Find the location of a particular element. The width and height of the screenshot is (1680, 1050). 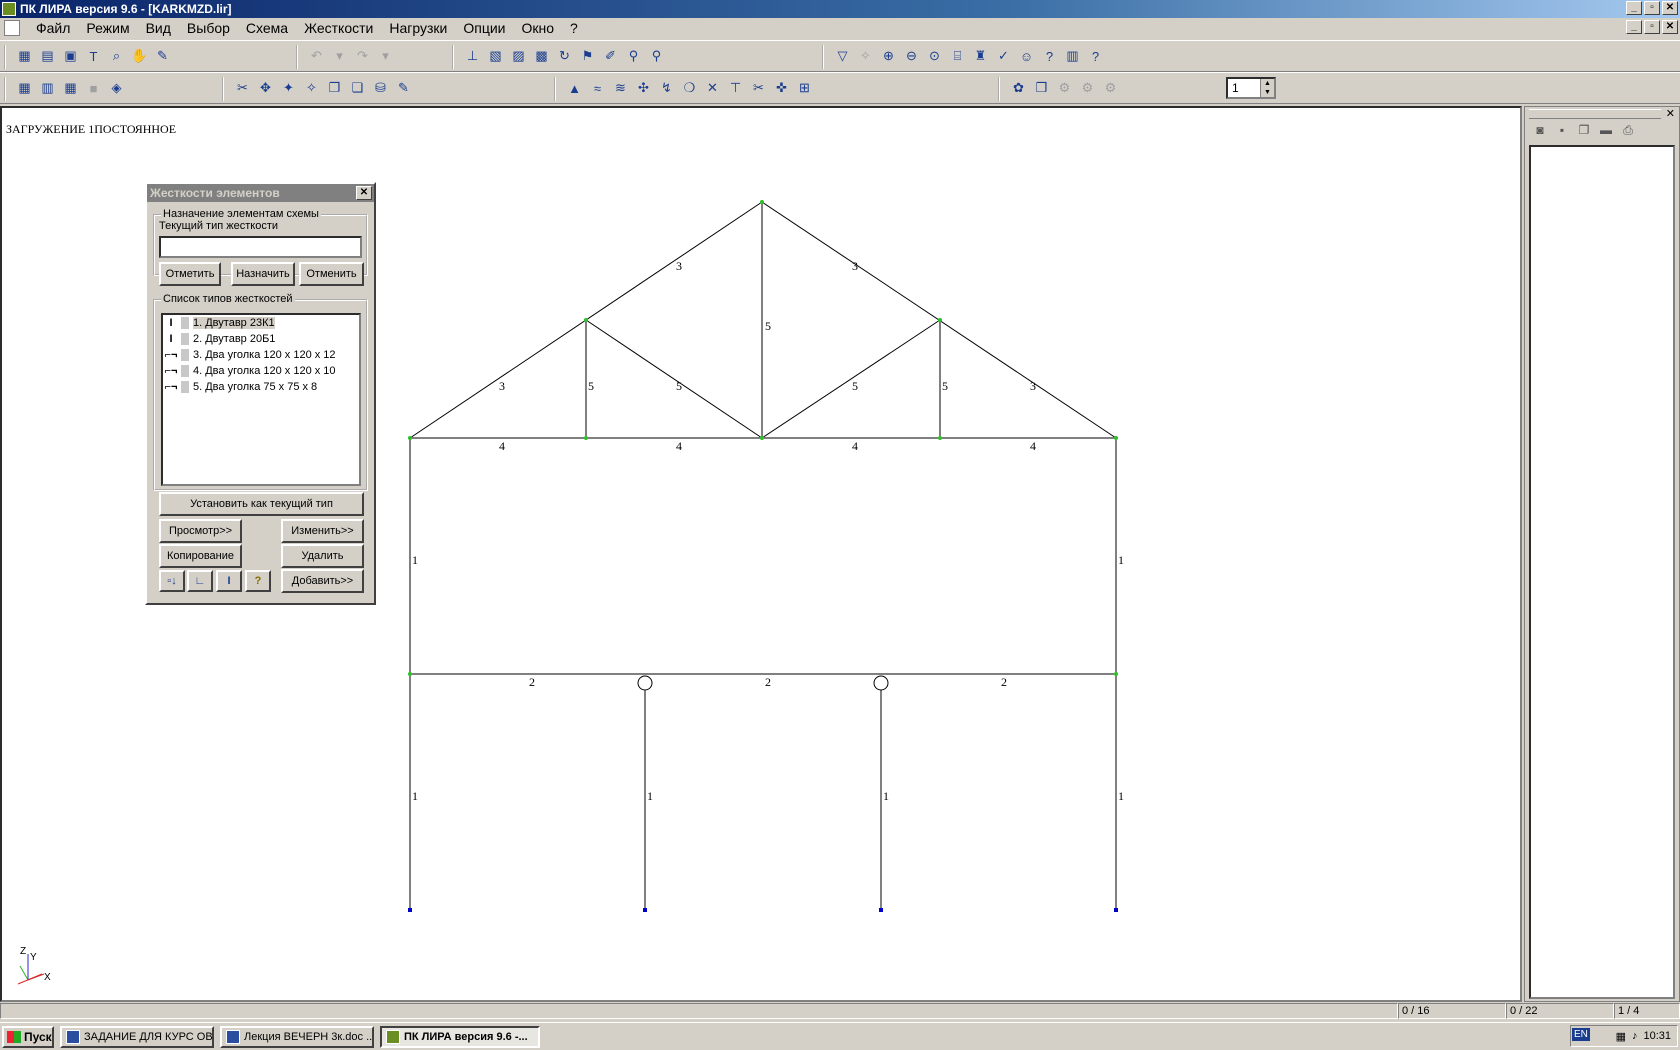

load-line-icon: ≈ is located at coordinates (597, 88).